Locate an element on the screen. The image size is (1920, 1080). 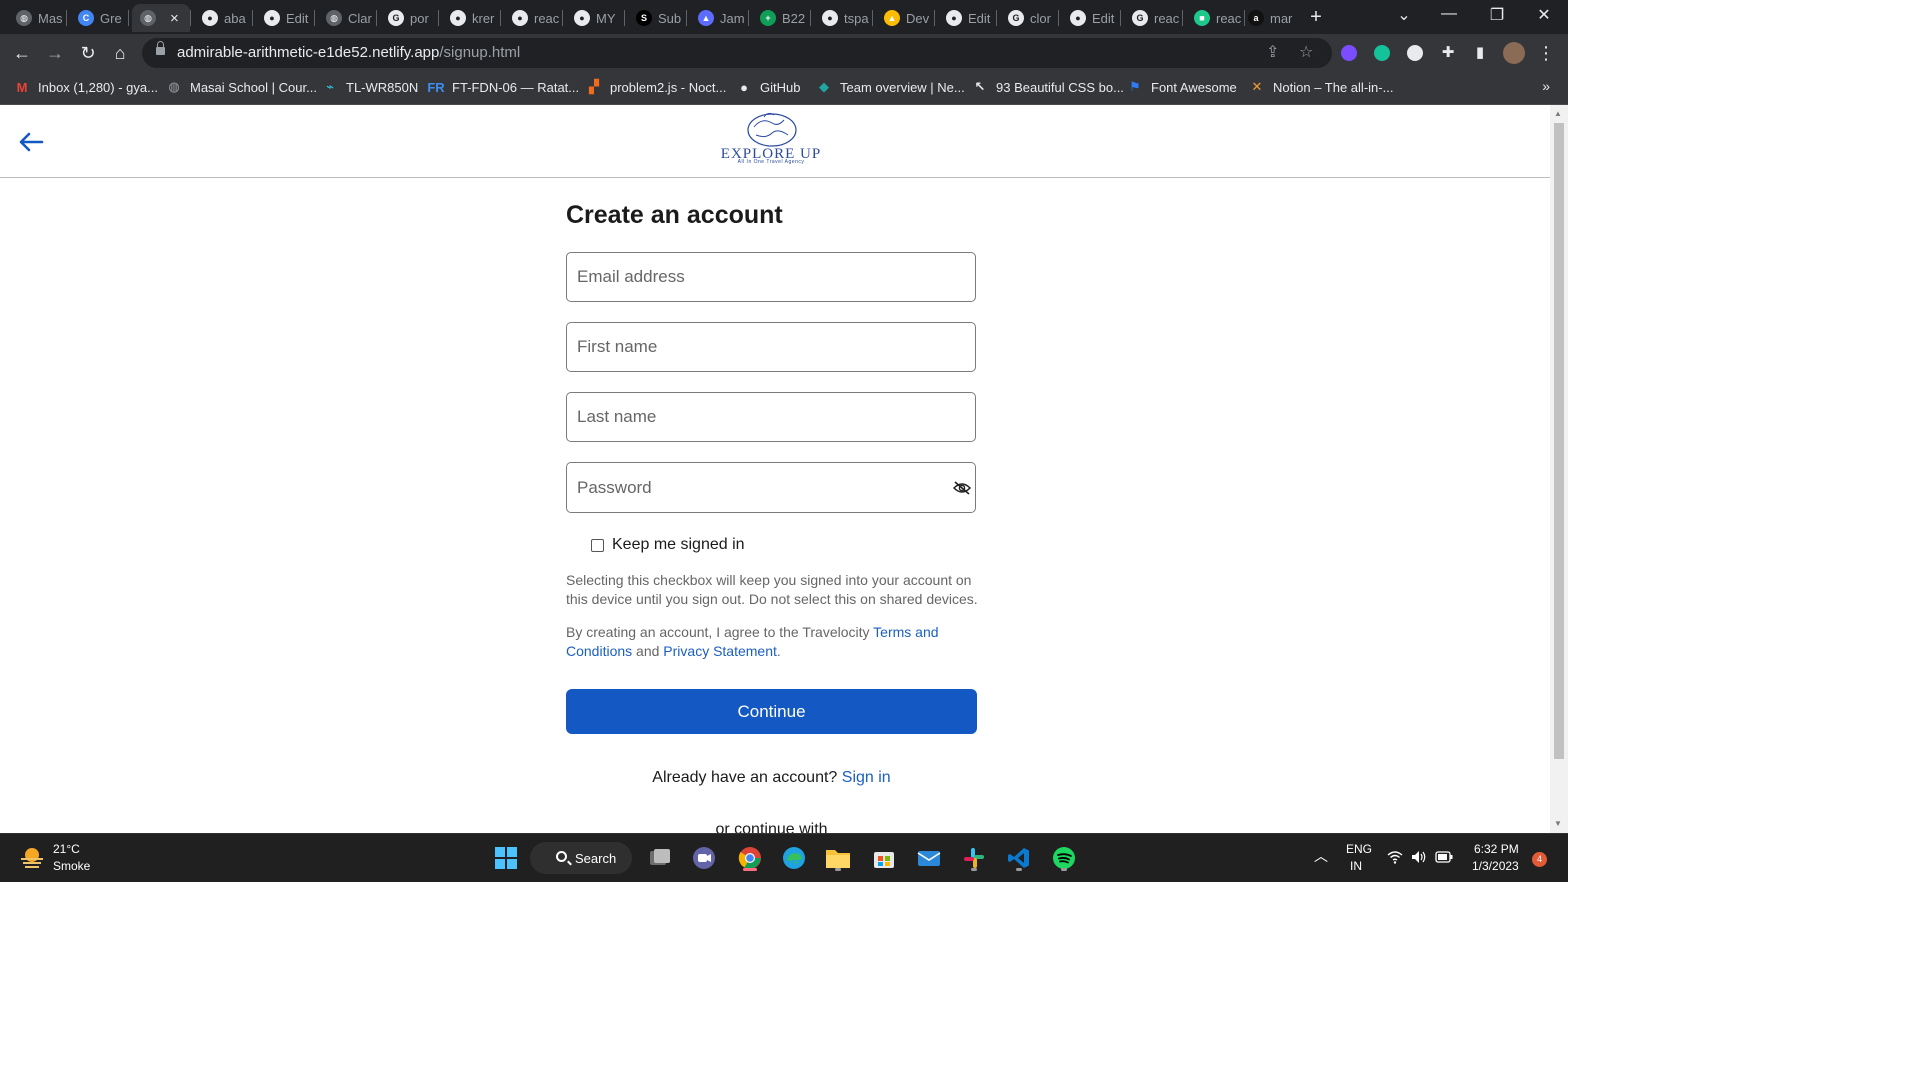
notification-badge: 4 is located at coordinates (1539, 859).